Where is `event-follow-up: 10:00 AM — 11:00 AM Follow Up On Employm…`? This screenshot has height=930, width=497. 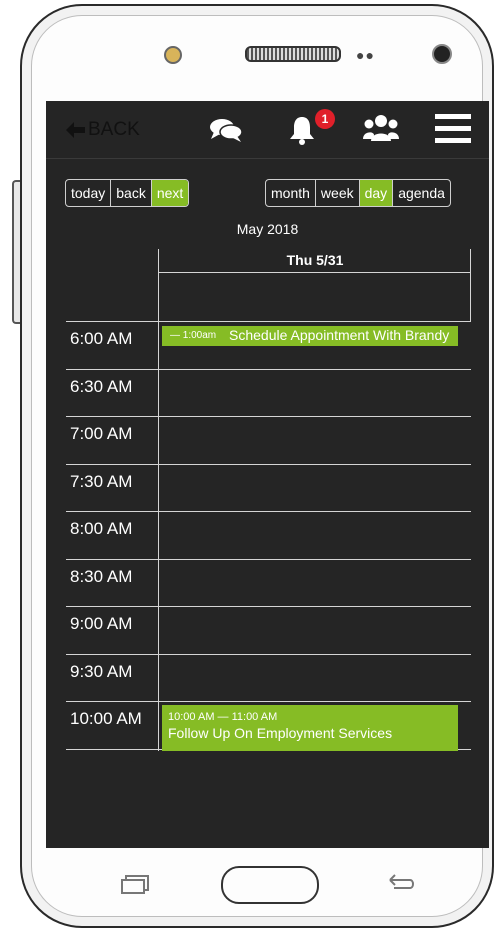
event-follow-up: 10:00 AM — 11:00 AM Follow Up On Employm… is located at coordinates (310, 728).